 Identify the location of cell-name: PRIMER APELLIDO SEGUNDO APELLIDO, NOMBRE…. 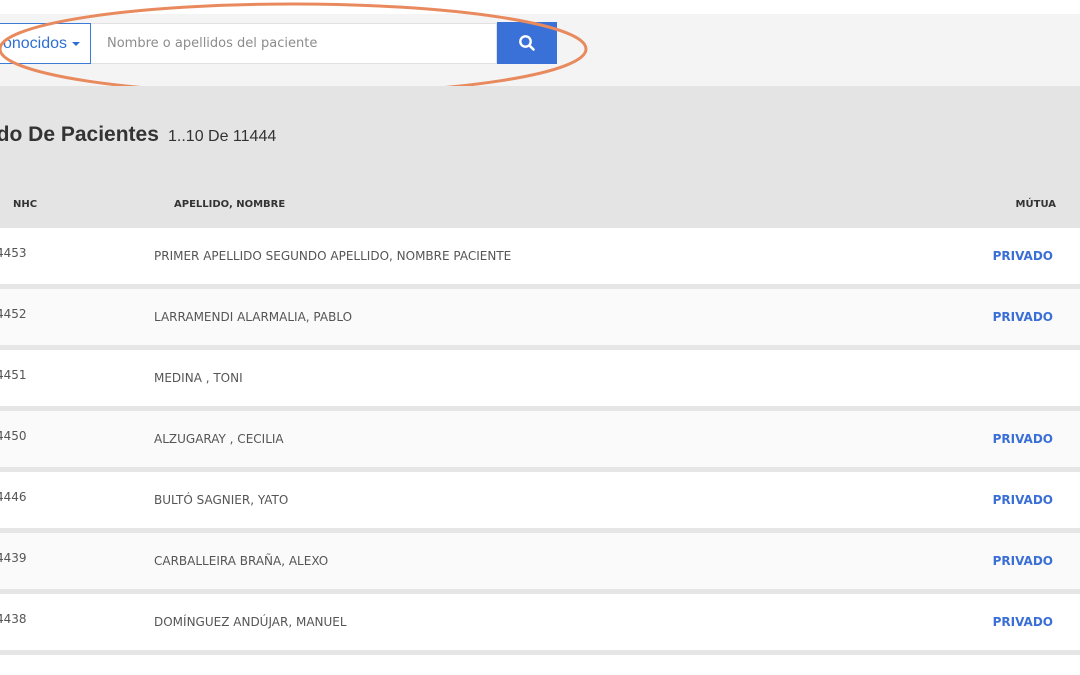
(332, 256).